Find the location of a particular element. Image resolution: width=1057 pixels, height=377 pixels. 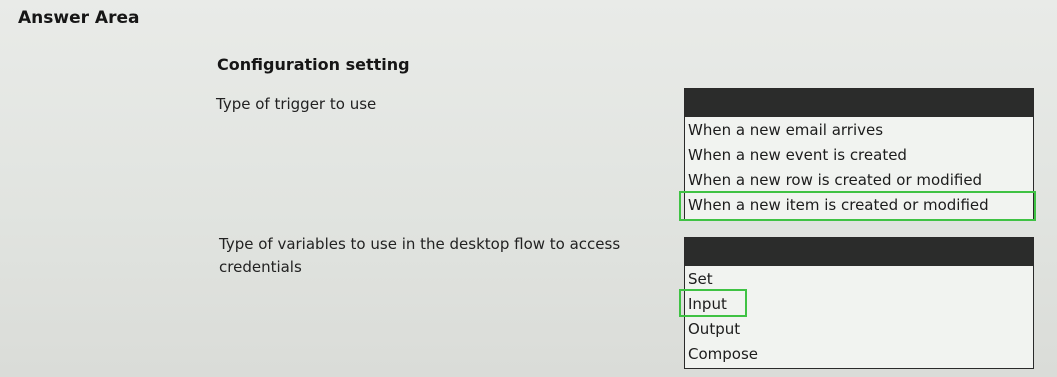

variables-option-list: Set Input Output Compose is located at coordinates (859, 316).